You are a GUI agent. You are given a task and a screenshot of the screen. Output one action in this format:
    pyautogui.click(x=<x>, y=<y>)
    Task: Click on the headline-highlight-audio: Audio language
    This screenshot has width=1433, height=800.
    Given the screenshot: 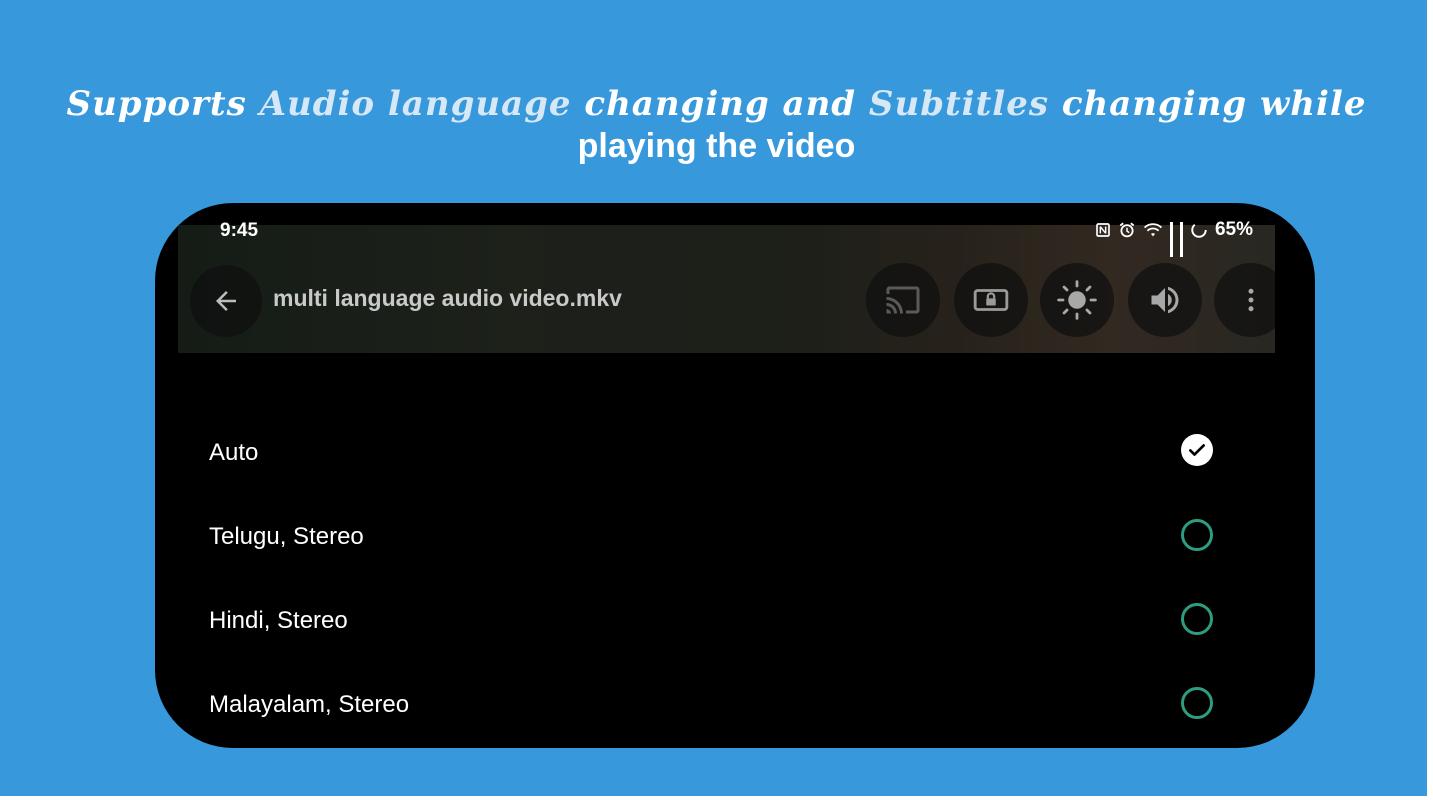 What is the action you would take?
    pyautogui.click(x=415, y=104)
    